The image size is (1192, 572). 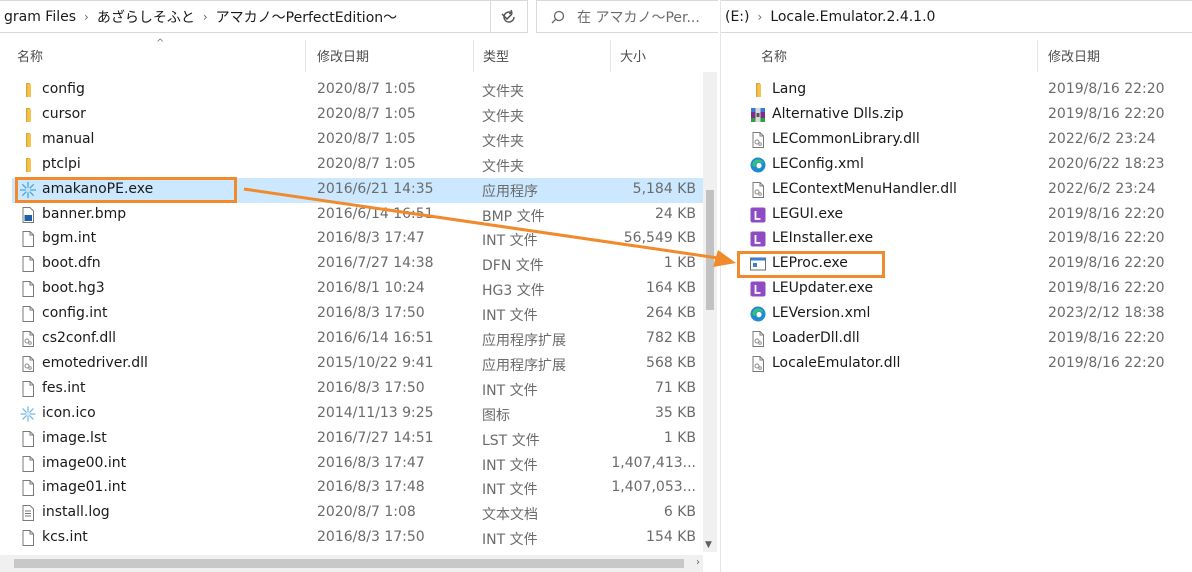 I want to click on breadcrumb-locale-emulator: Locale.Emulator.2.4.1.0, so click(x=852, y=17).